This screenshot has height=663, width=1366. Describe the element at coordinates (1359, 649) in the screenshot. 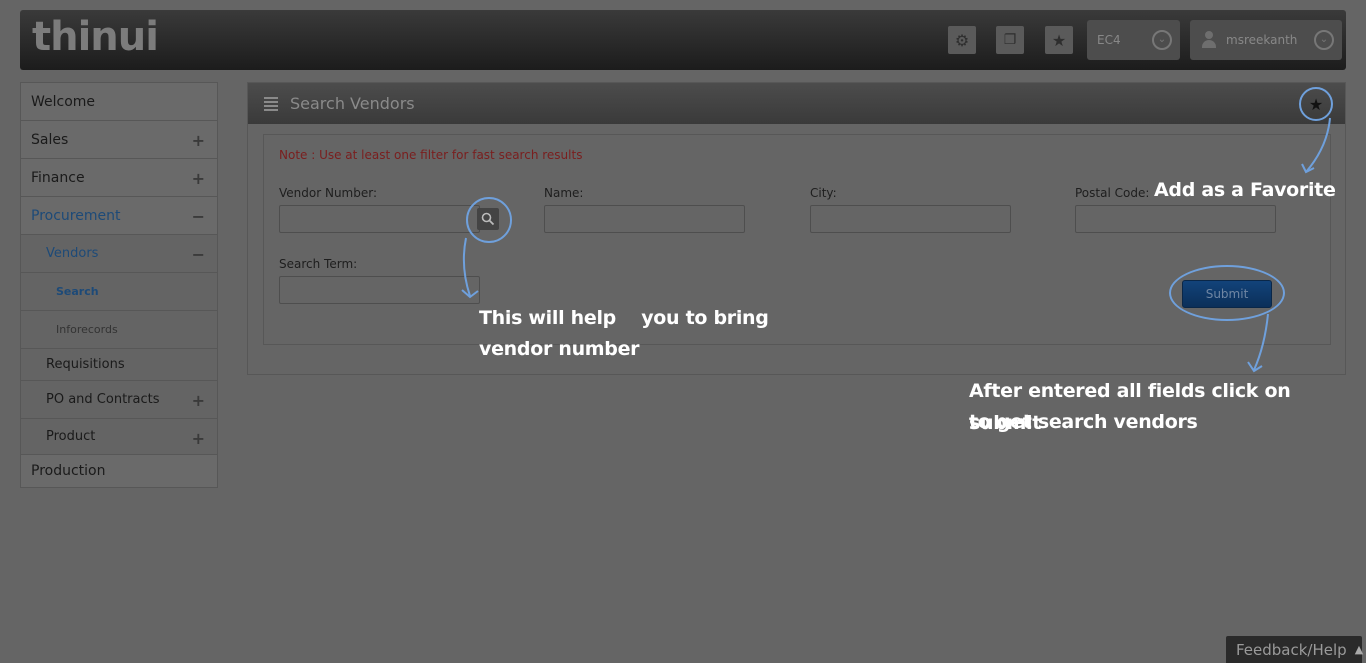

I see `chevron-up-icon: ▲` at that location.